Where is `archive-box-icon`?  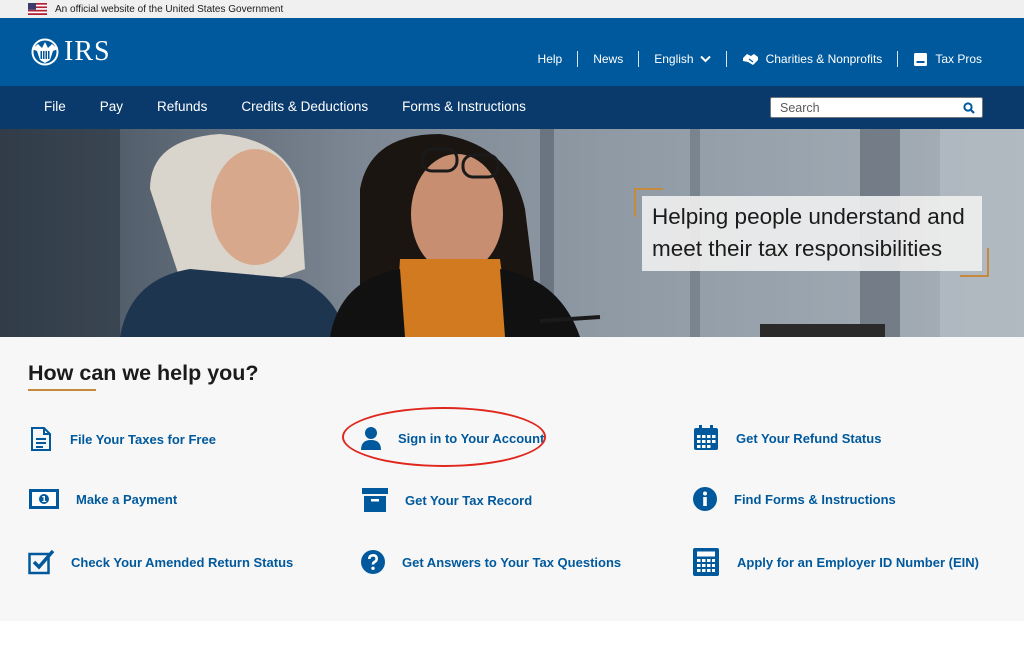
archive-box-icon is located at coordinates (375, 500).